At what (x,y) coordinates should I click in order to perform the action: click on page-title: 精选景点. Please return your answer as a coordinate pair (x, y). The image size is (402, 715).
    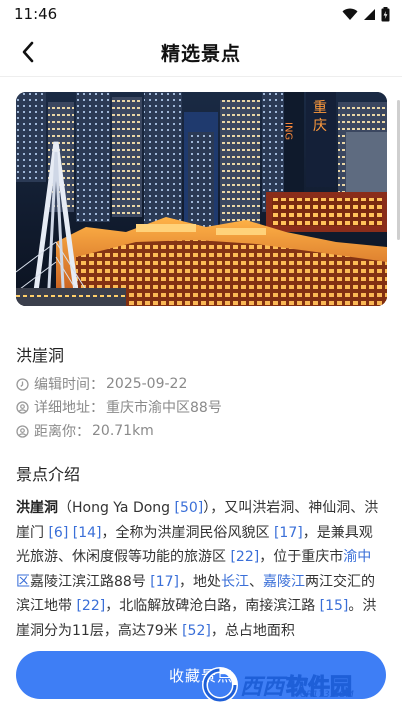
    Looking at the image, I should click on (200, 53).